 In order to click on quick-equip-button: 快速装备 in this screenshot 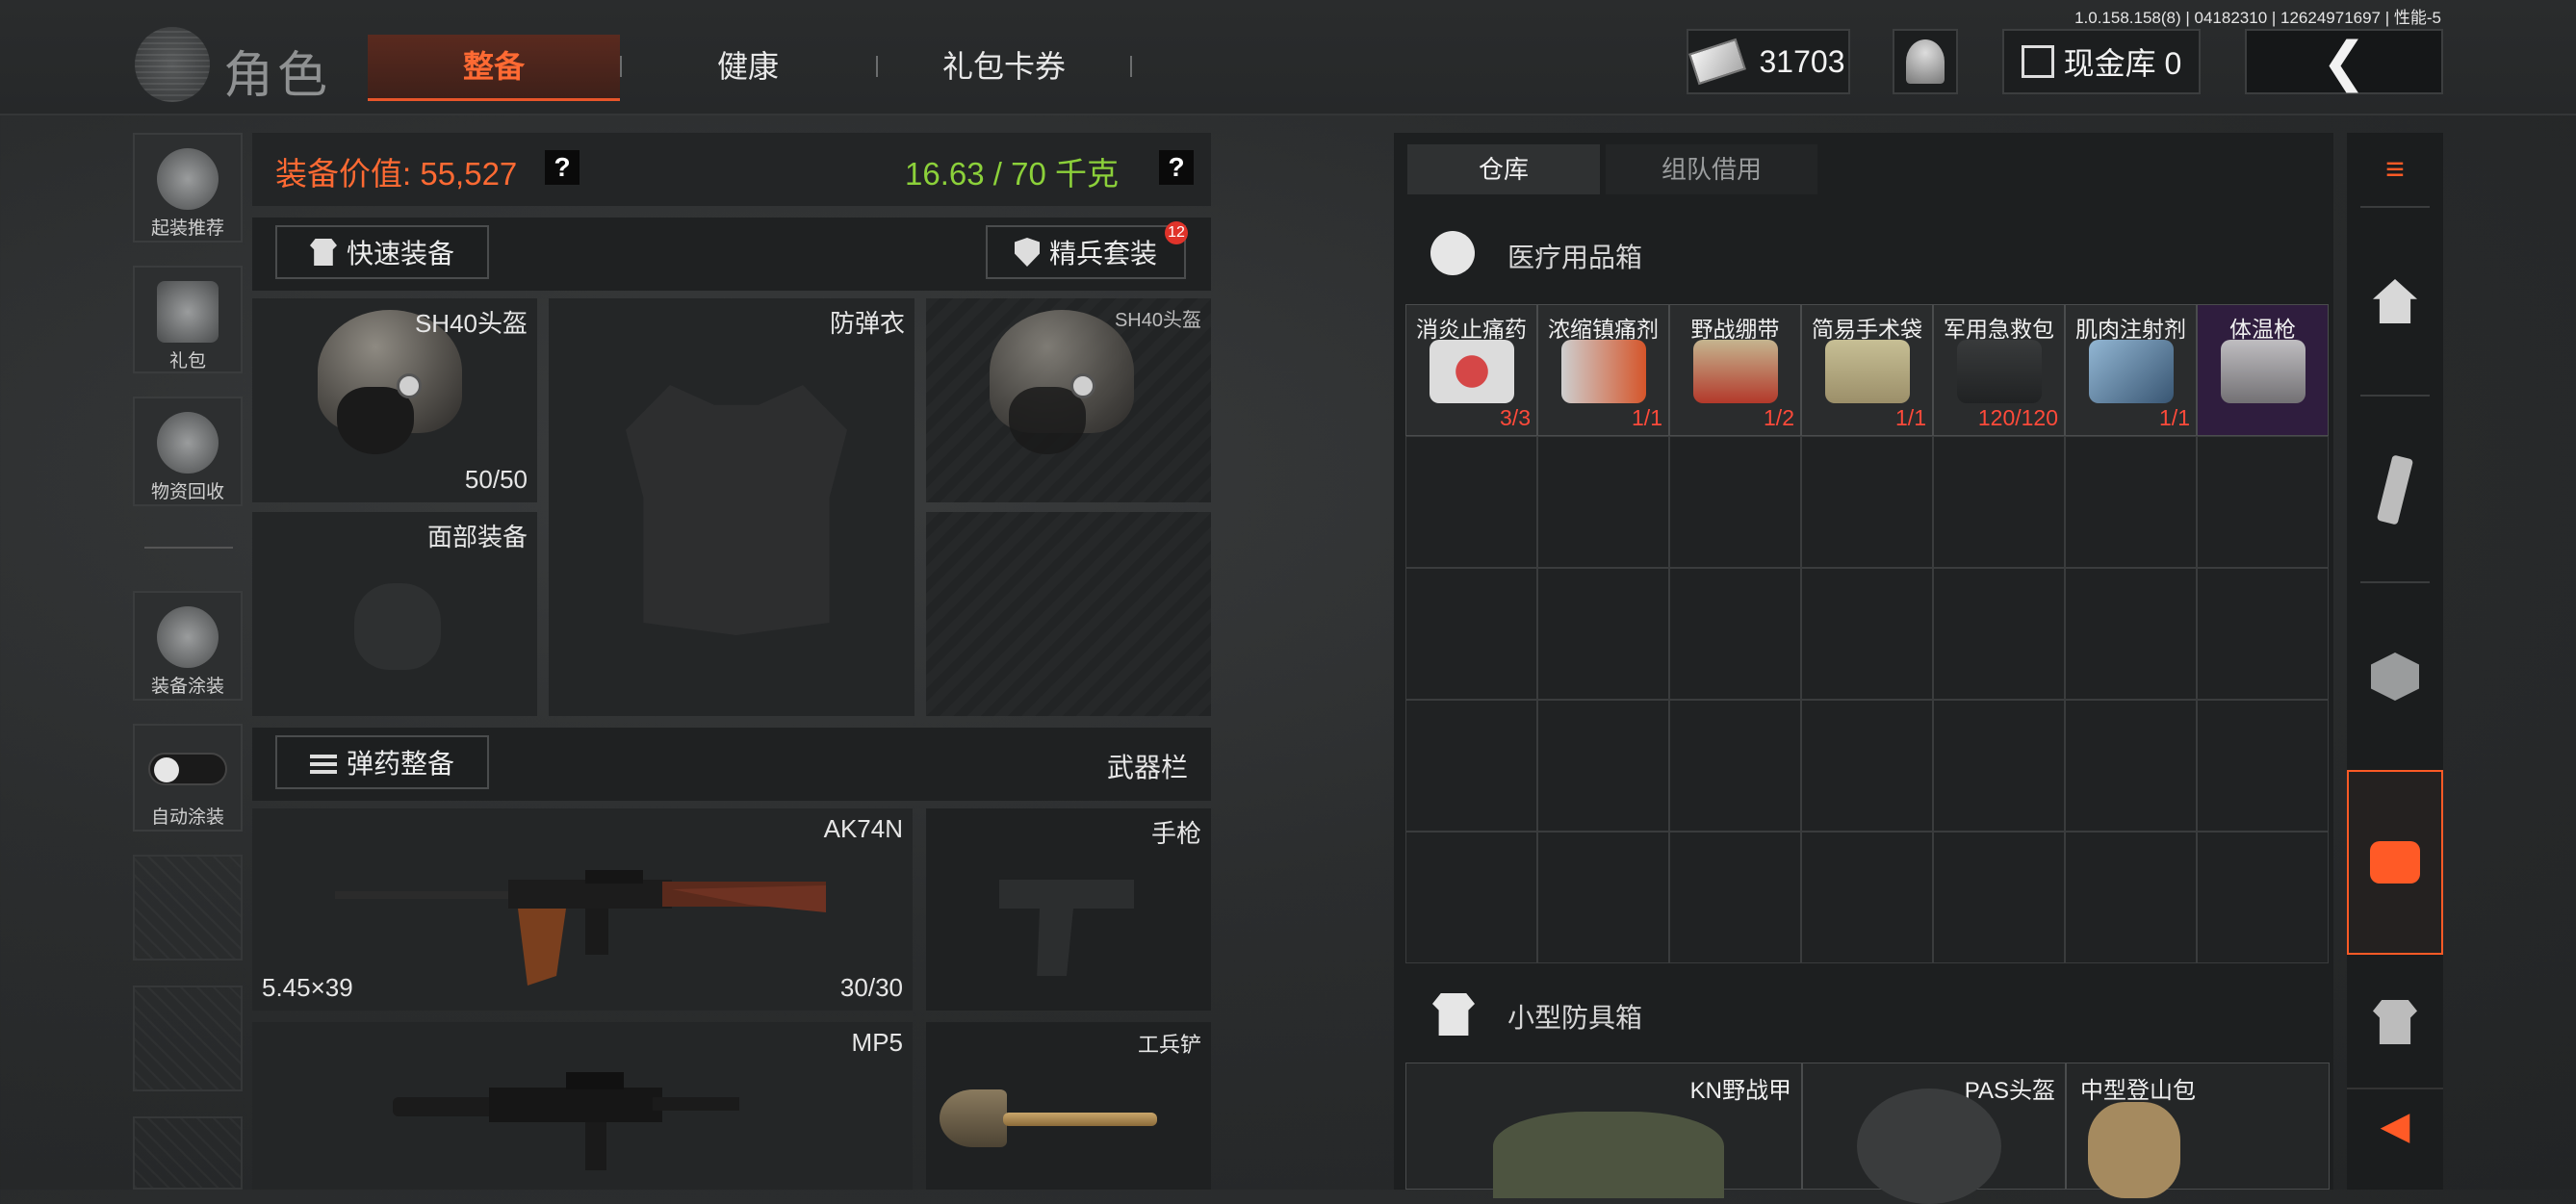, I will do `click(382, 252)`.